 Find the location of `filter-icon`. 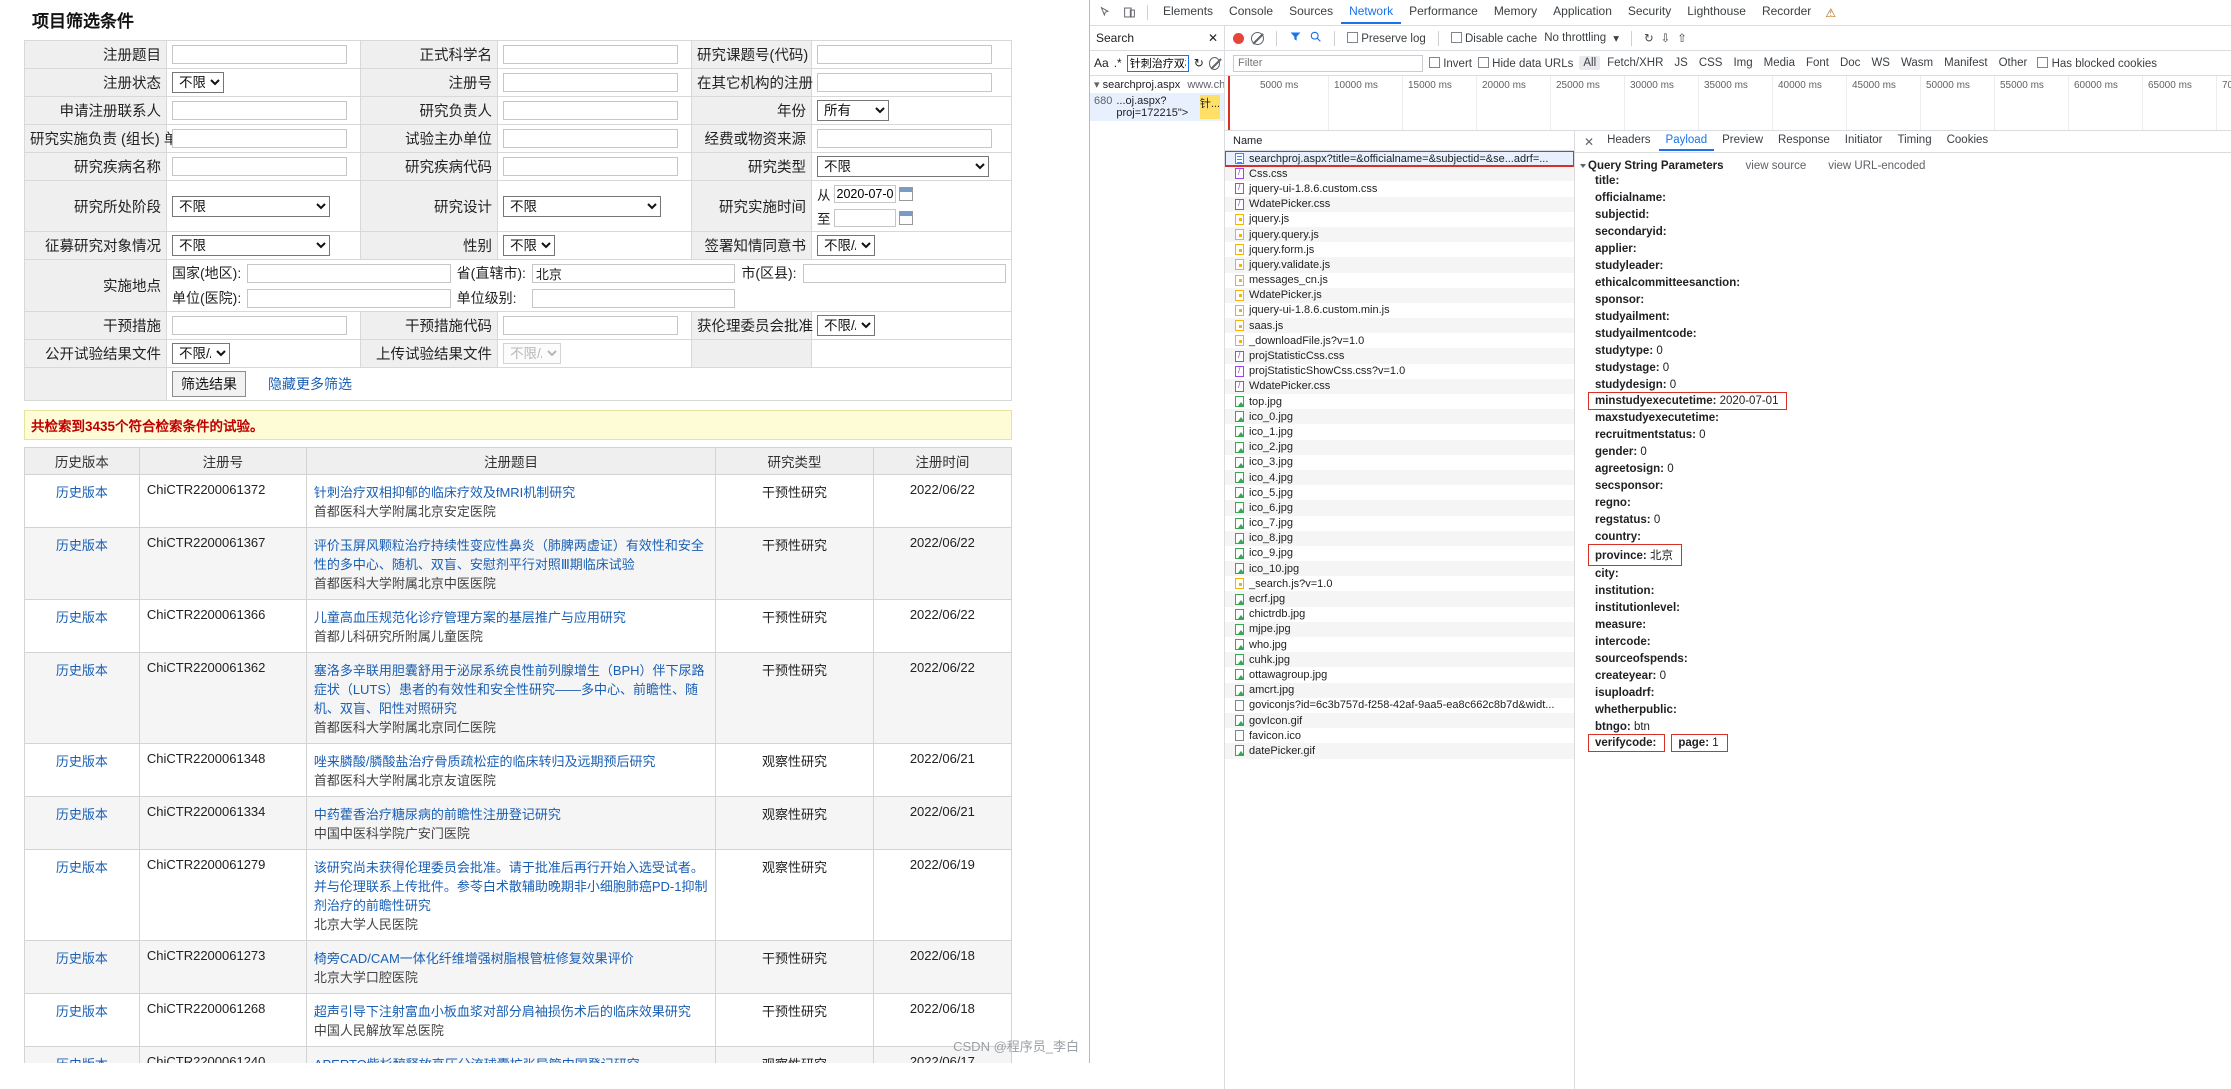

filter-icon is located at coordinates (1295, 38).